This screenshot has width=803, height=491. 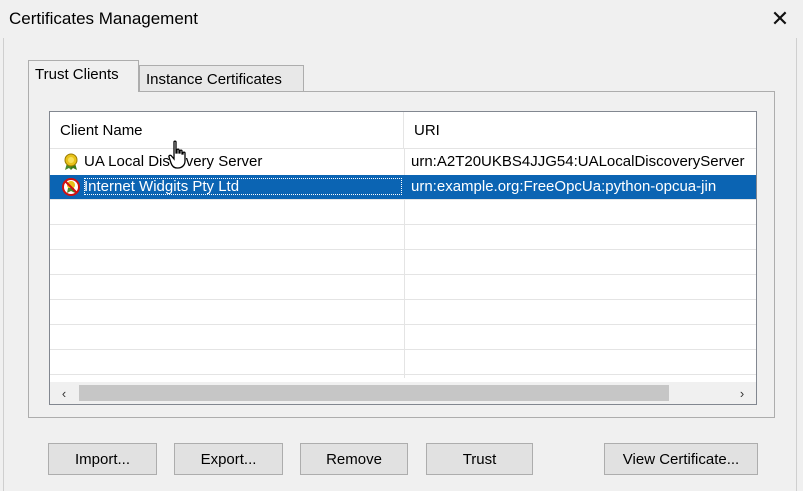 I want to click on close-icon: ✕, so click(x=780, y=19).